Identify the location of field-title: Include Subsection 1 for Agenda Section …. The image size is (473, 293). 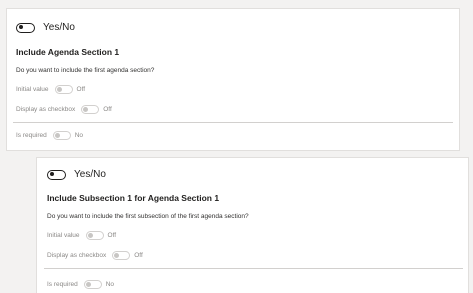
(133, 198).